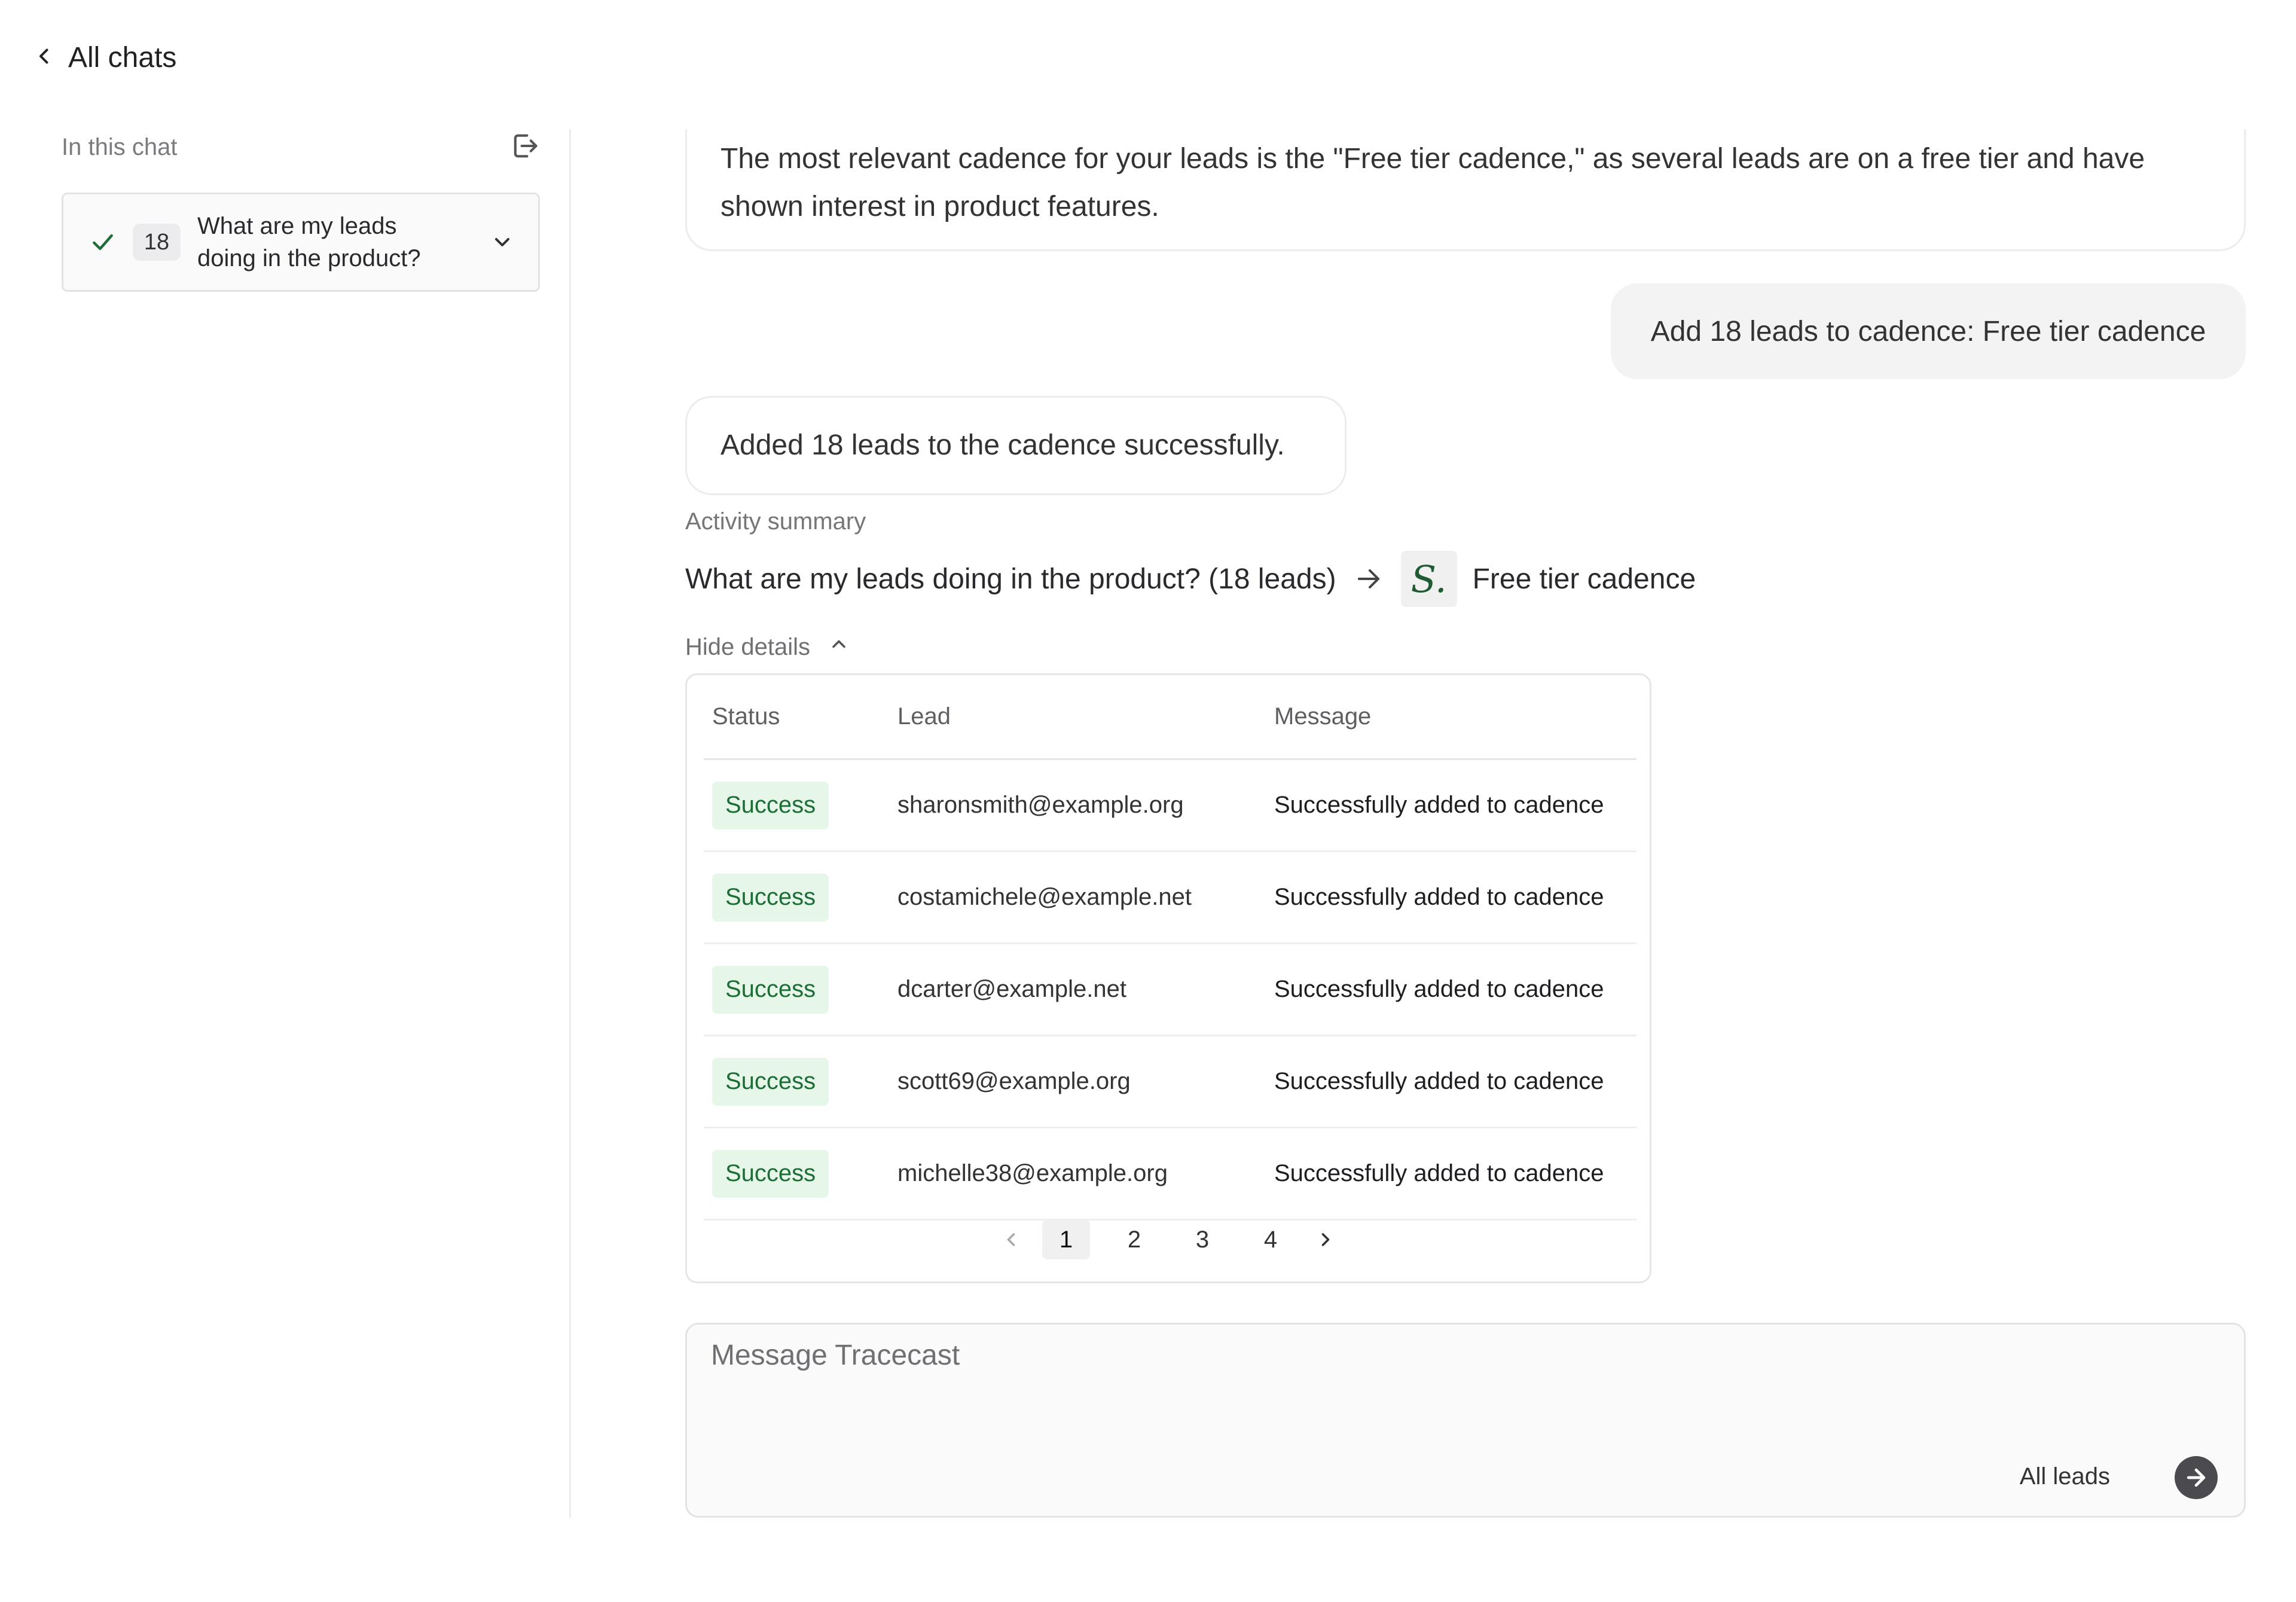 The height and width of the screenshot is (1602, 2296). What do you see at coordinates (1066, 1239) in the screenshot?
I see `page-1: 1` at bounding box center [1066, 1239].